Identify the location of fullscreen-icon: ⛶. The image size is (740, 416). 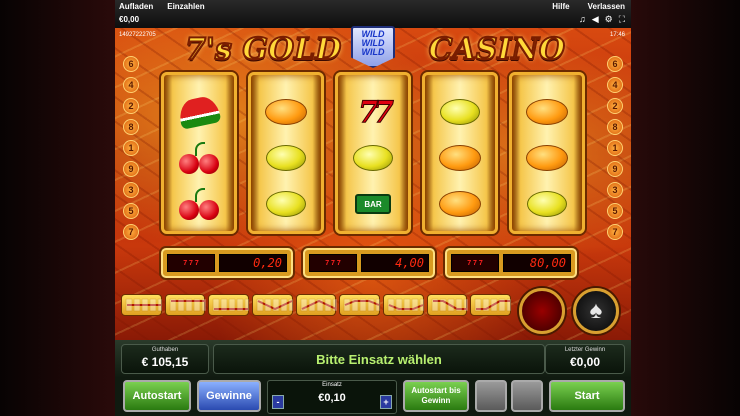
(622, 19).